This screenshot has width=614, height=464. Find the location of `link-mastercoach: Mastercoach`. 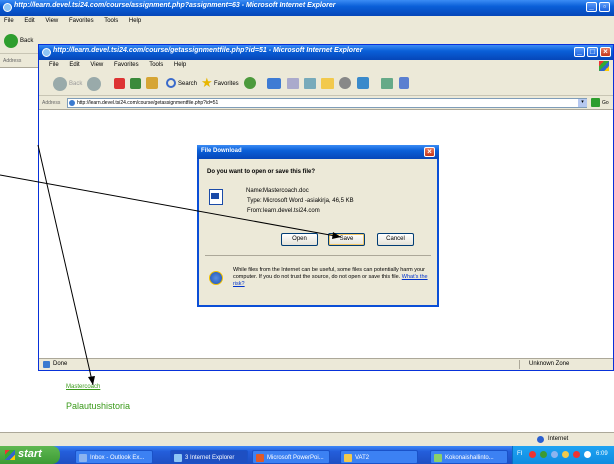

link-mastercoach: Mastercoach is located at coordinates (83, 387).